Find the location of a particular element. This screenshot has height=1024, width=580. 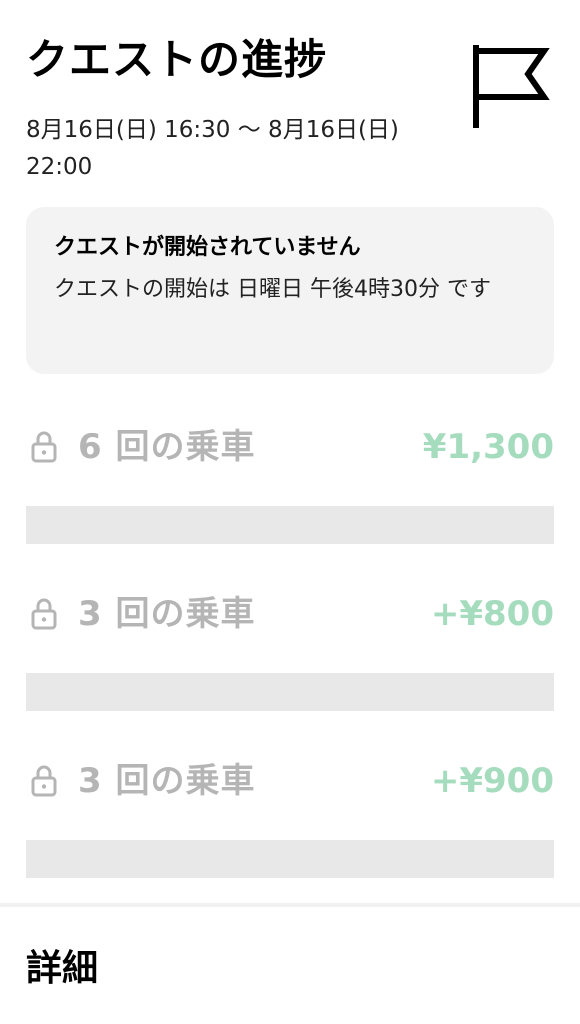

quest-date-range: 8月16日(日) 16:30 〜 8月16日(日) 22:00 is located at coordinates (212, 148).